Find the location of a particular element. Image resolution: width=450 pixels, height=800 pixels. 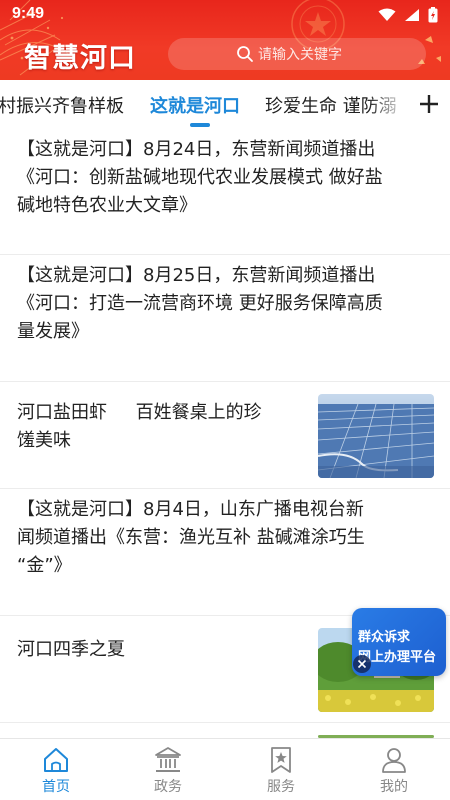

bookmark-star-icon is located at coordinates (281, 760).